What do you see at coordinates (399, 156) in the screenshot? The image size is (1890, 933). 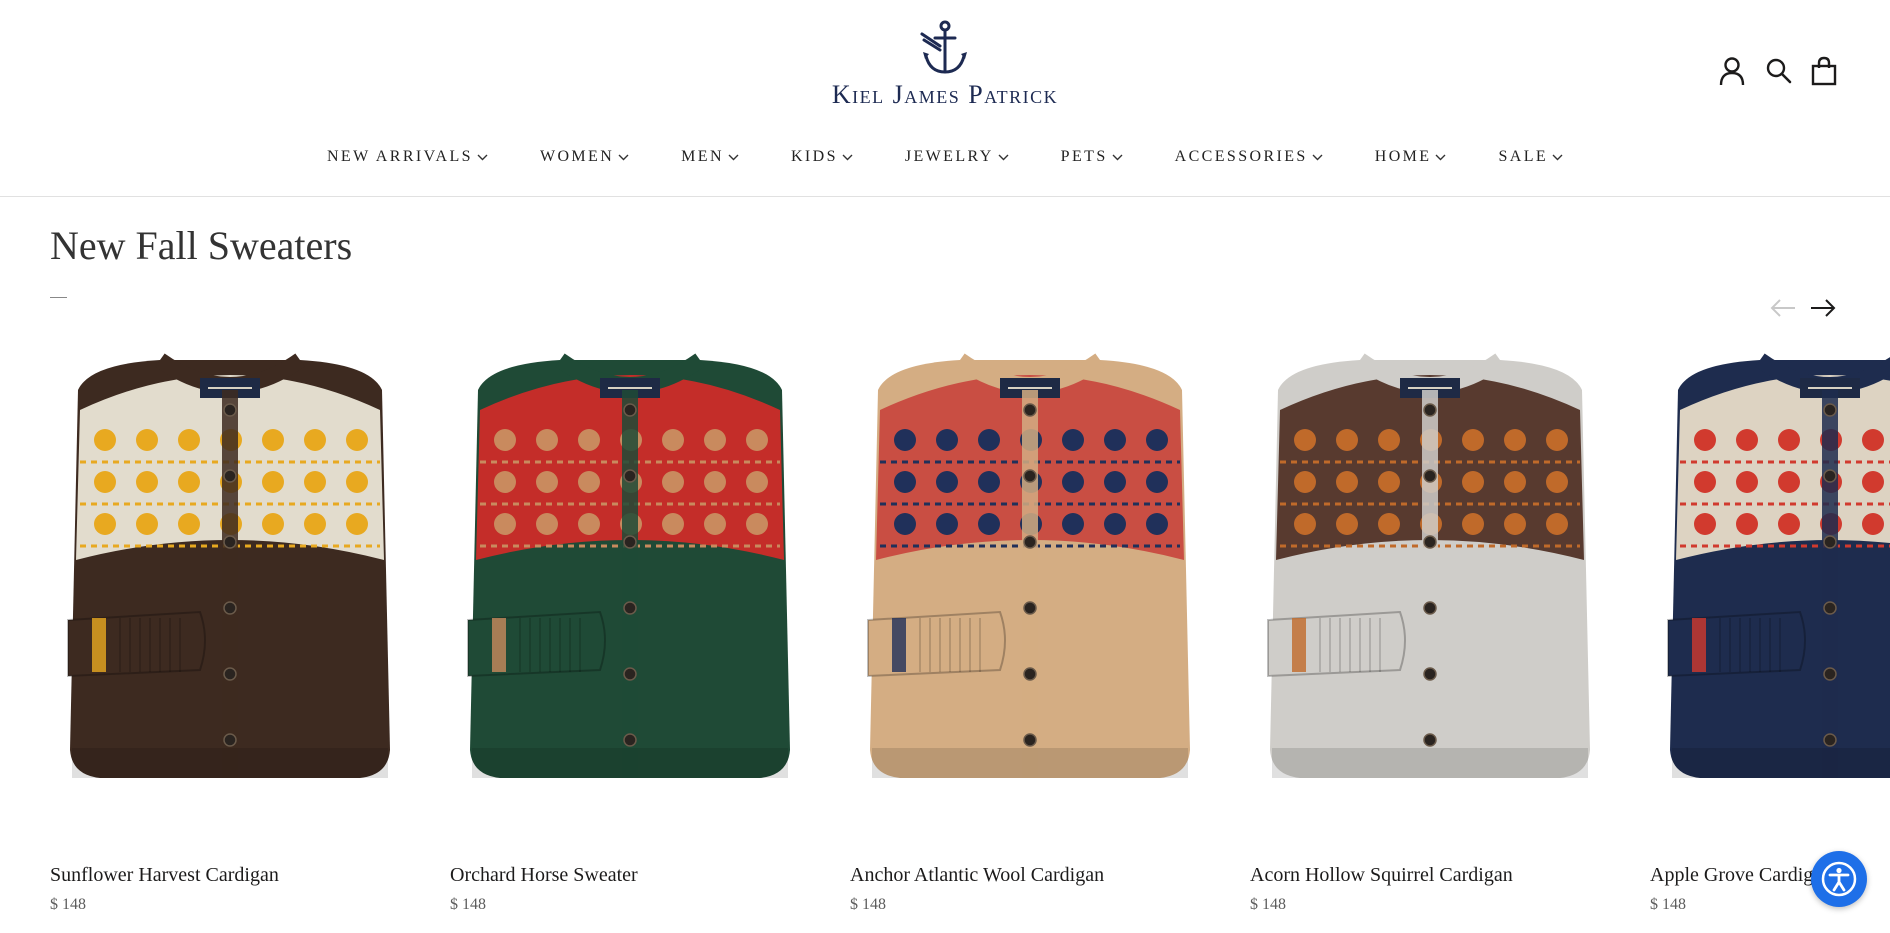 I see `nav-label: NEW ARRIVALS` at bounding box center [399, 156].